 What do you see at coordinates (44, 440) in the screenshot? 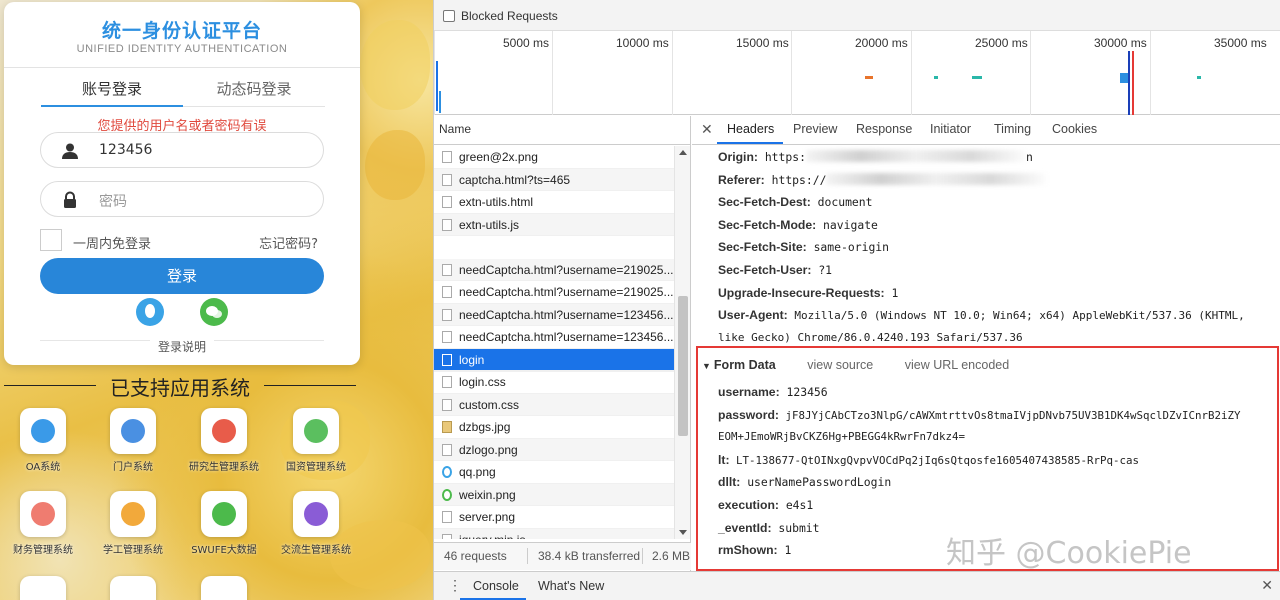
I see `app-oa: OA系统` at bounding box center [44, 440].